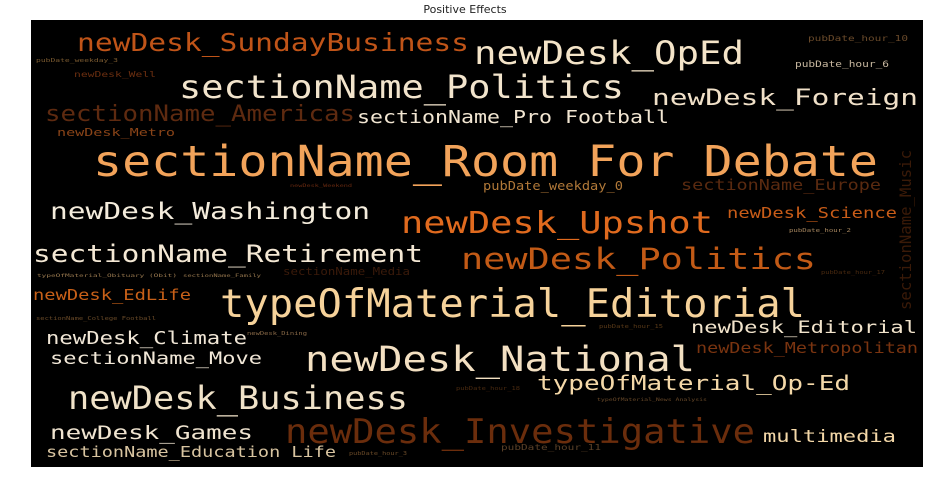  I want to click on word-sectionname-europe: sectionName_Europe, so click(781, 185).